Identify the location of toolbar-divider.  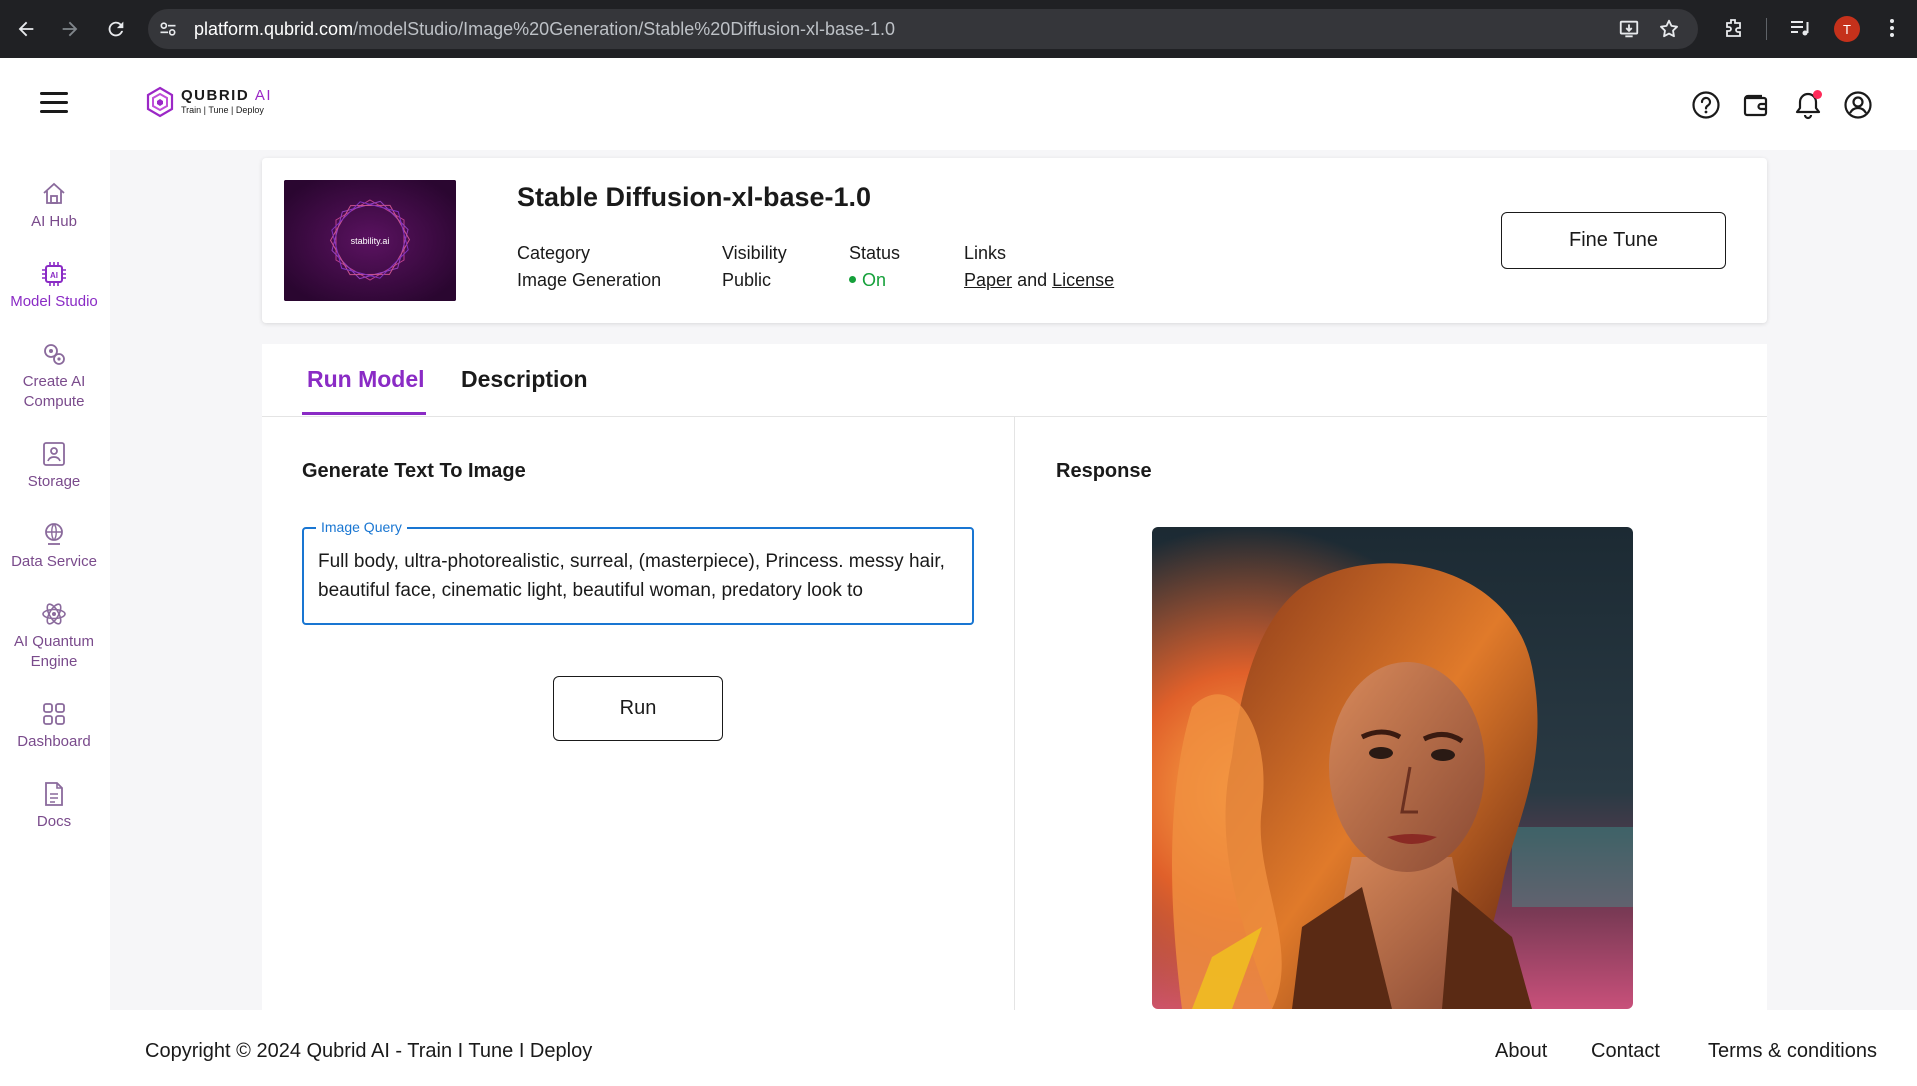
(1766, 29).